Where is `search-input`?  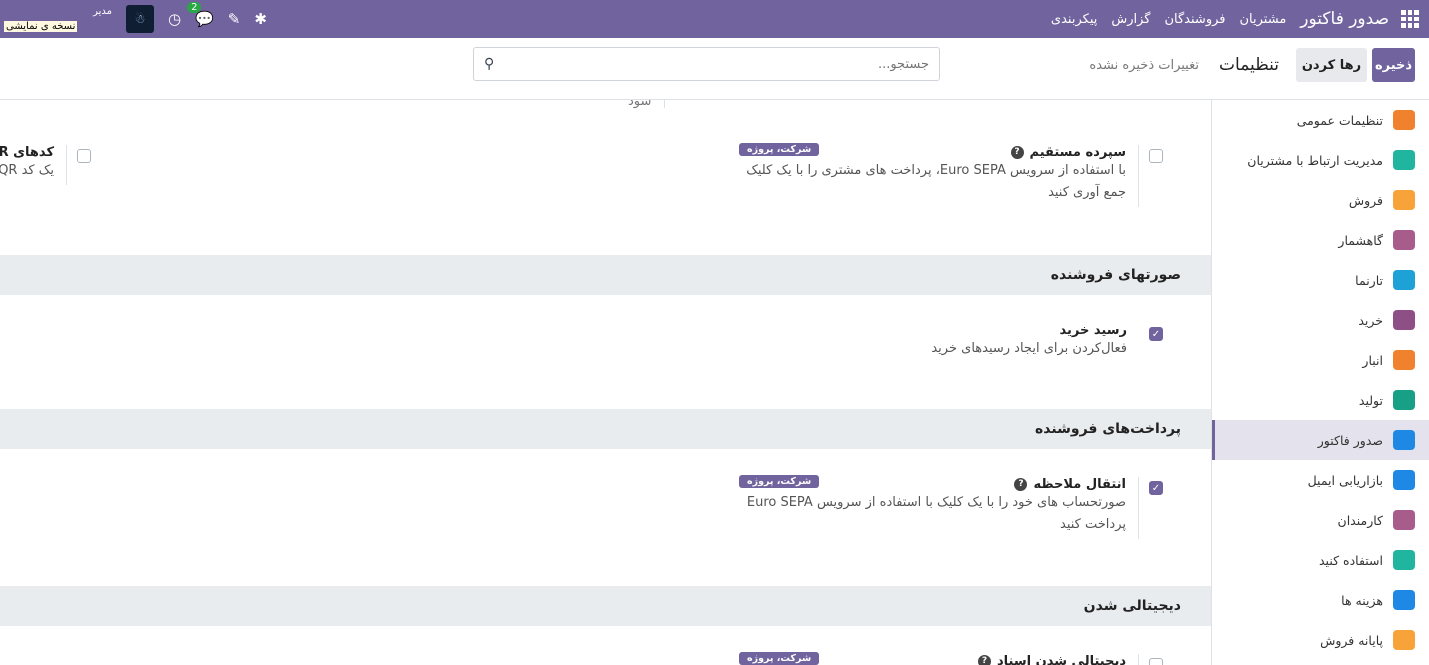
search-input is located at coordinates (711, 64).